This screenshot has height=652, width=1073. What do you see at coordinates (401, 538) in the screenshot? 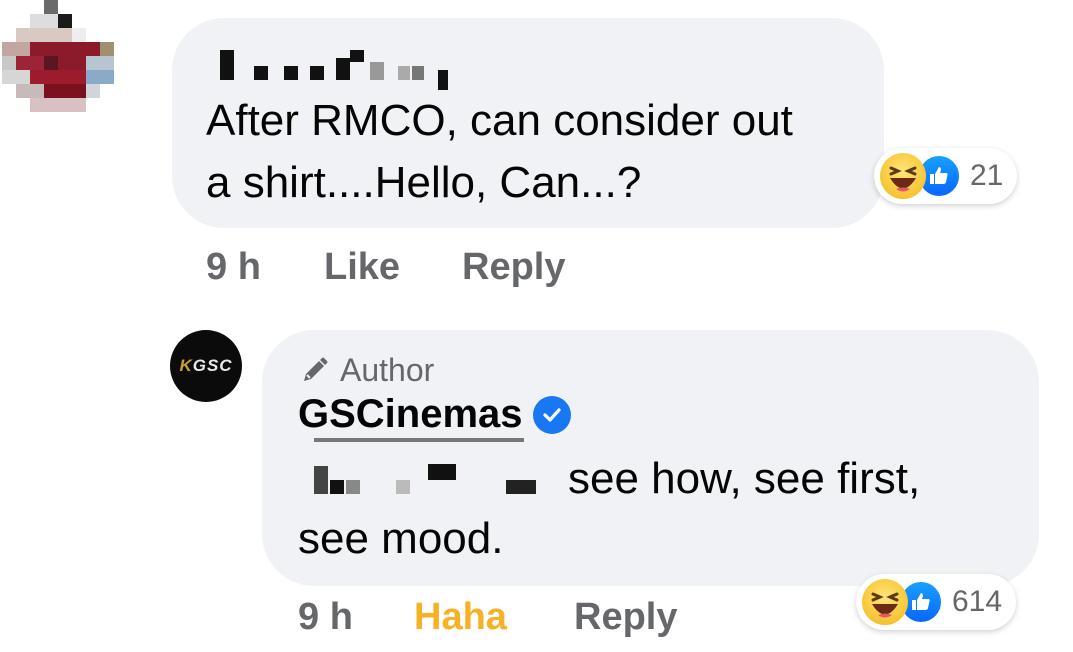
I see `reply-text-line2: see mood.` at bounding box center [401, 538].